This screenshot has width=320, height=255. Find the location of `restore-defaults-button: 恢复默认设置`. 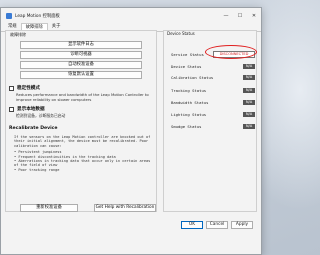

restore-defaults-button: 恢复默认设置 is located at coordinates (81, 75).